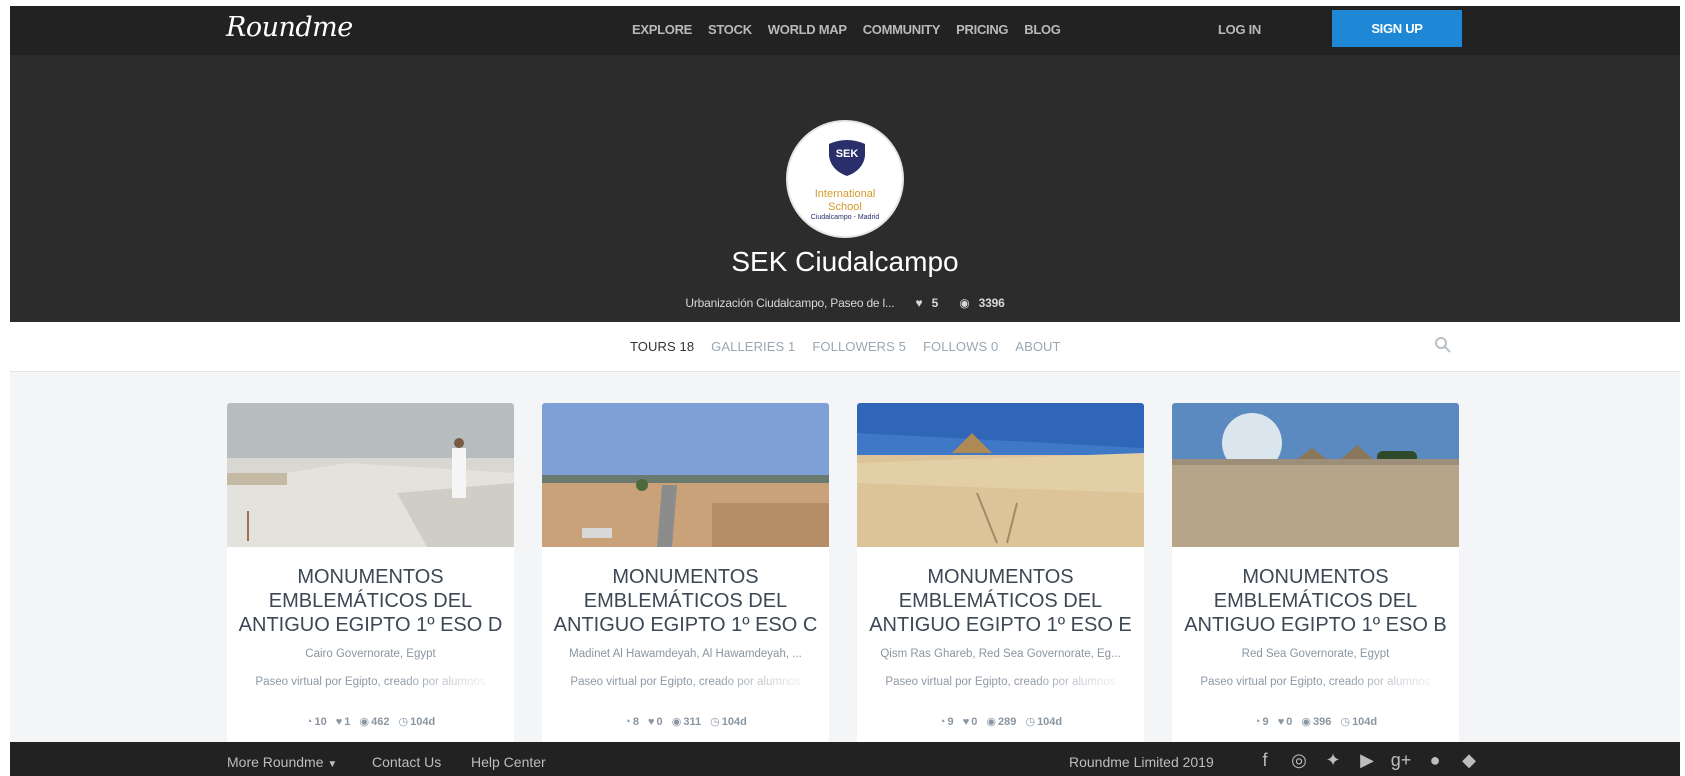 The height and width of the screenshot is (776, 1685). Describe the element at coordinates (847, 154) in the screenshot. I see `svg-text: SEK` at that location.